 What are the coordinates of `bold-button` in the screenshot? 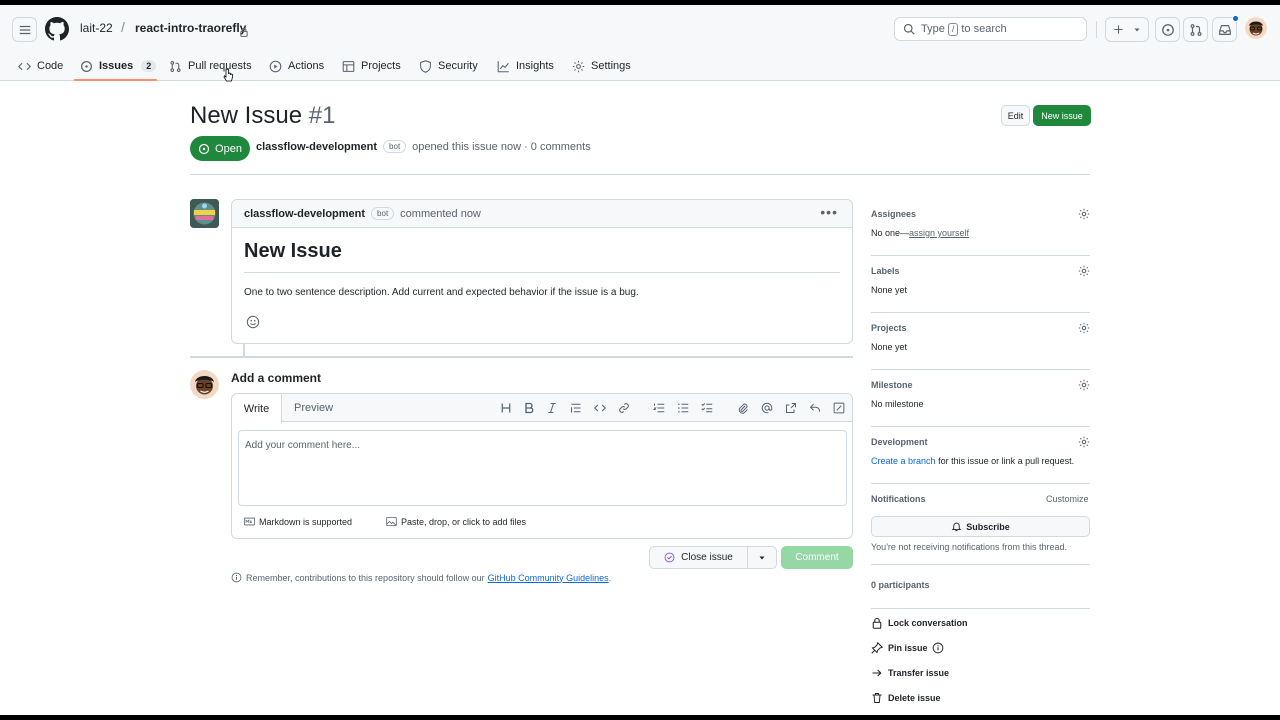 It's located at (529, 408).